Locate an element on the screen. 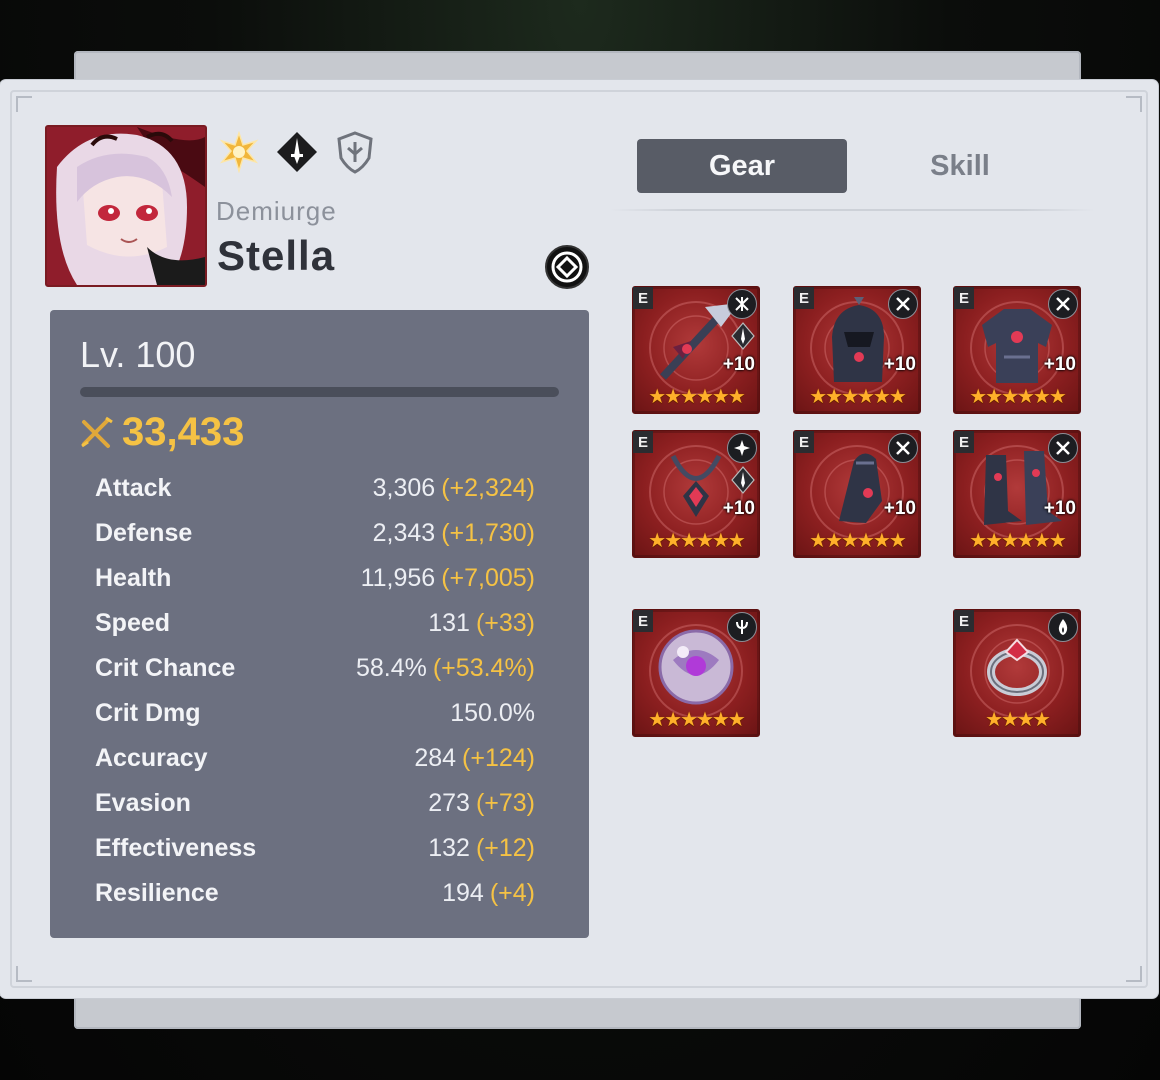 The width and height of the screenshot is (1160, 1080). gear-slot-ring: E +10 ★★★★★★ is located at coordinates (857, 494).